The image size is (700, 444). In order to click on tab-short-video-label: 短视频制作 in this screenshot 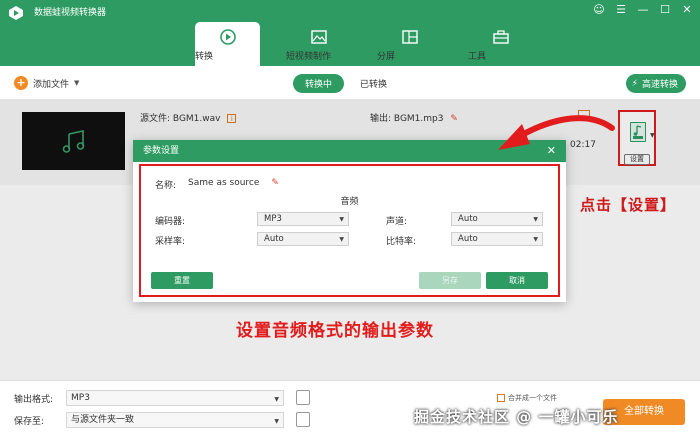, I will do `click(309, 57)`.